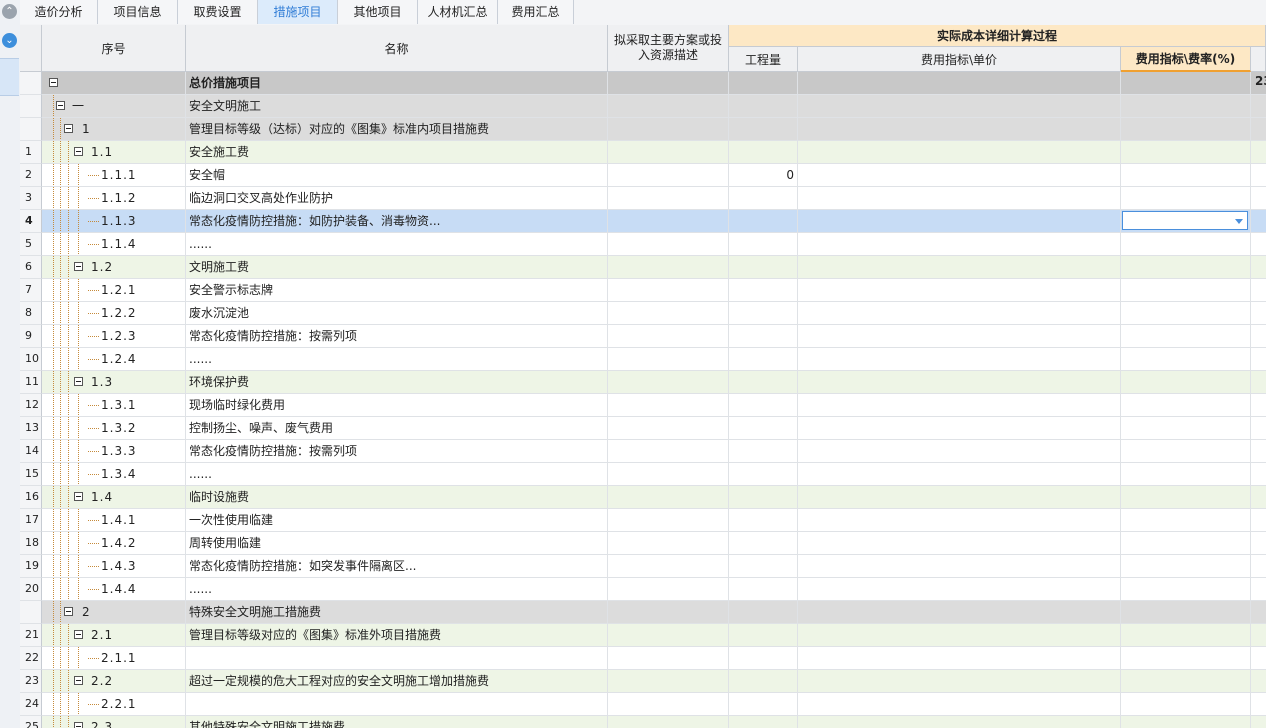 The width and height of the screenshot is (1266, 728). Describe the element at coordinates (114, 497) in the screenshot. I see `seq-cell: 1.4` at that location.